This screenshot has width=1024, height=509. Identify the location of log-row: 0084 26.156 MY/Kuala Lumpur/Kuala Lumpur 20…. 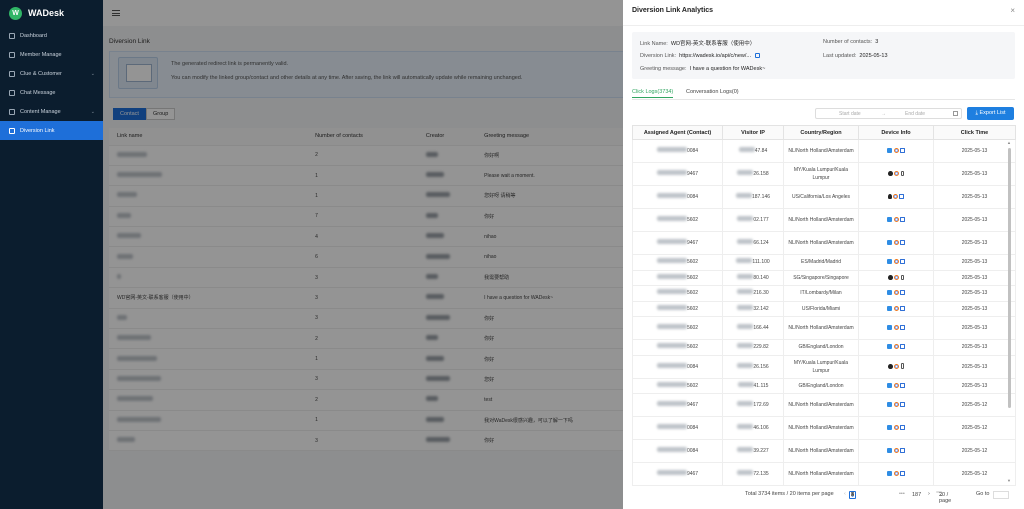
(824, 366).